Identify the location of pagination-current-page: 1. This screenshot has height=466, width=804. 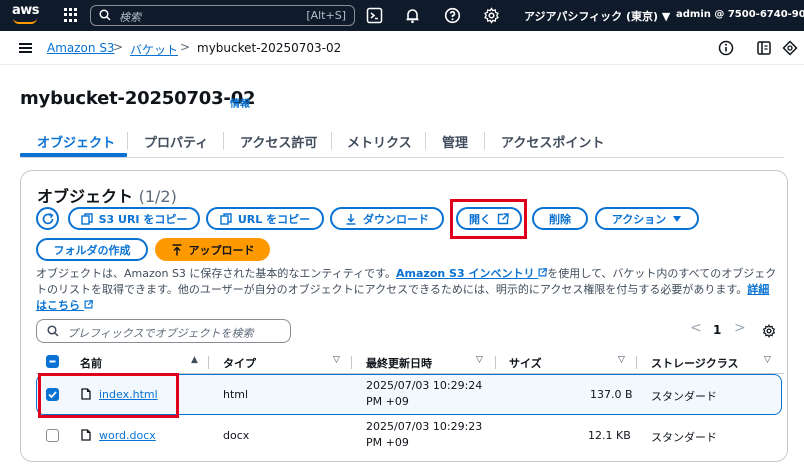
(717, 330).